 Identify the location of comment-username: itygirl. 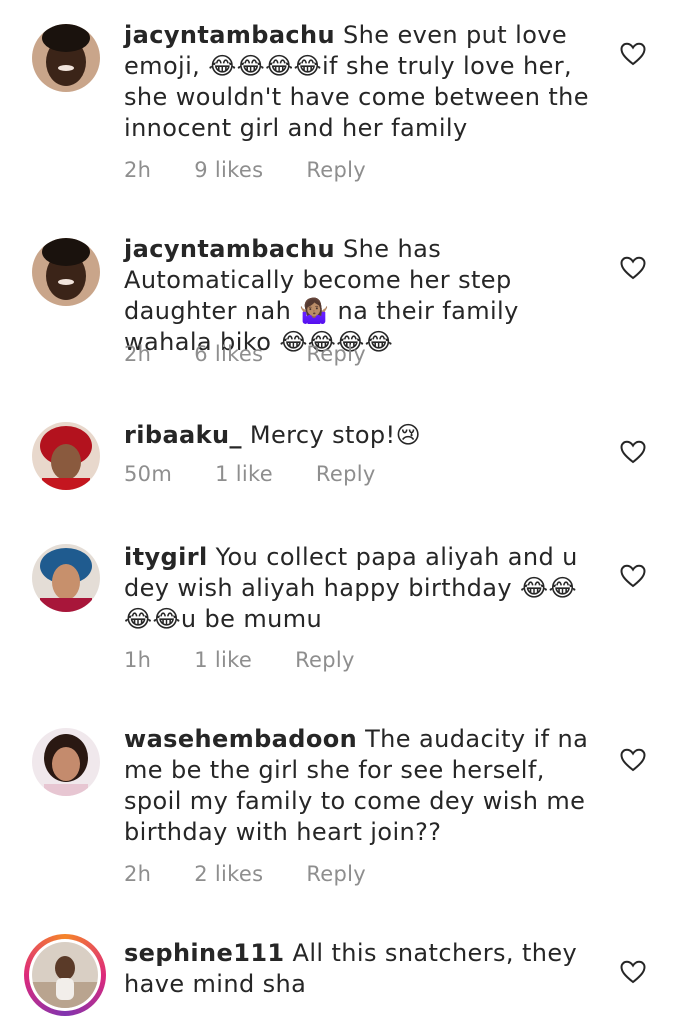
(166, 557).